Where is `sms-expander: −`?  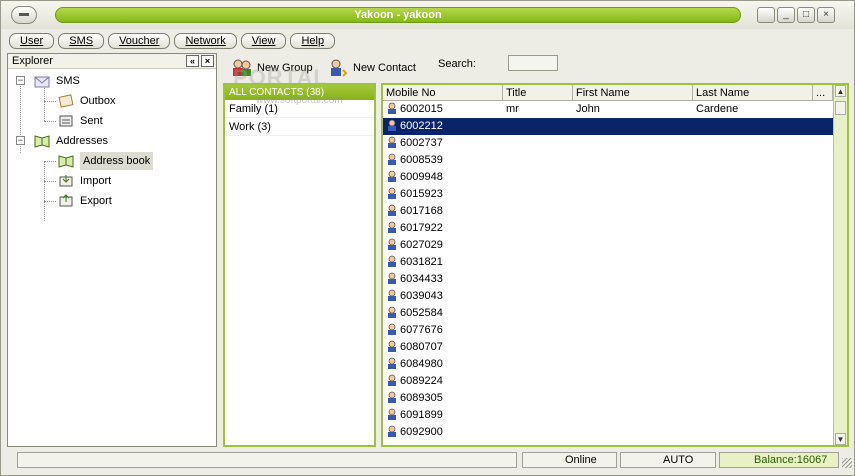
sms-expander: − is located at coordinates (20, 80).